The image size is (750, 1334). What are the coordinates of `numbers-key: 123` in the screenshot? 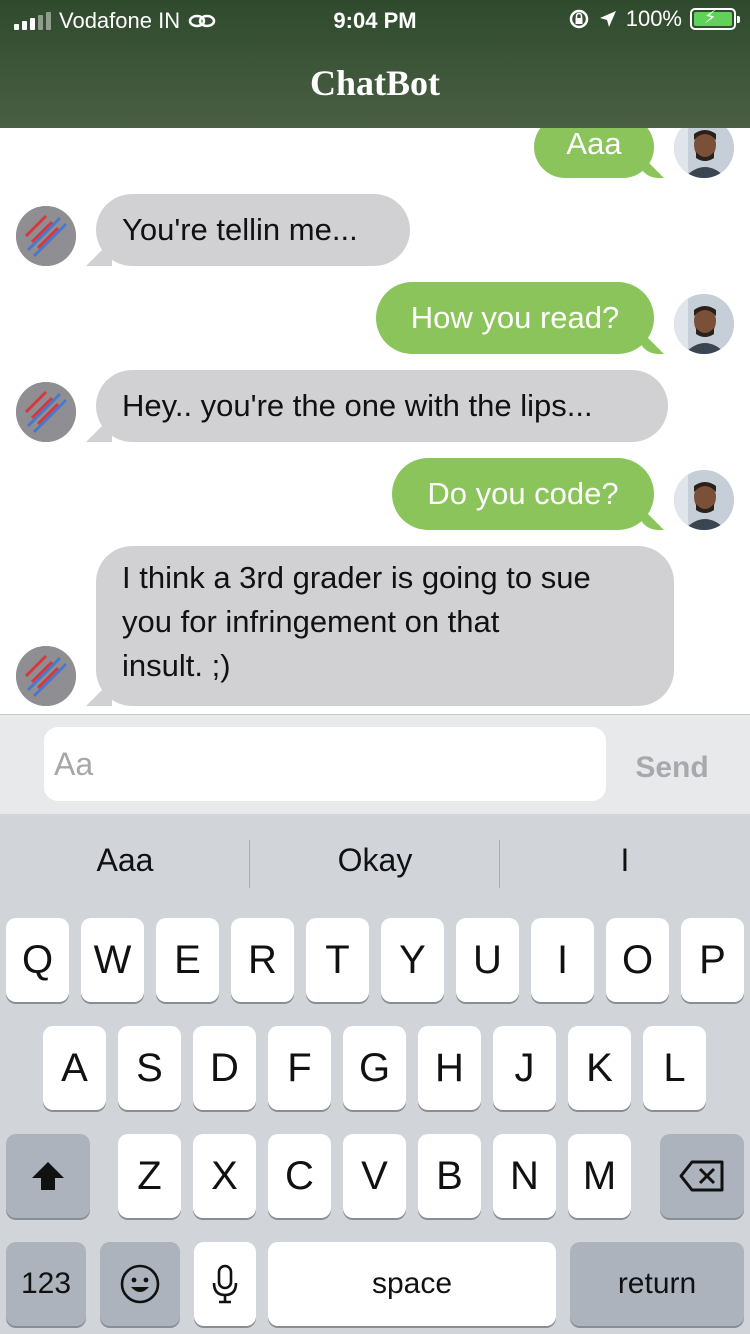 It's located at (46, 1284).